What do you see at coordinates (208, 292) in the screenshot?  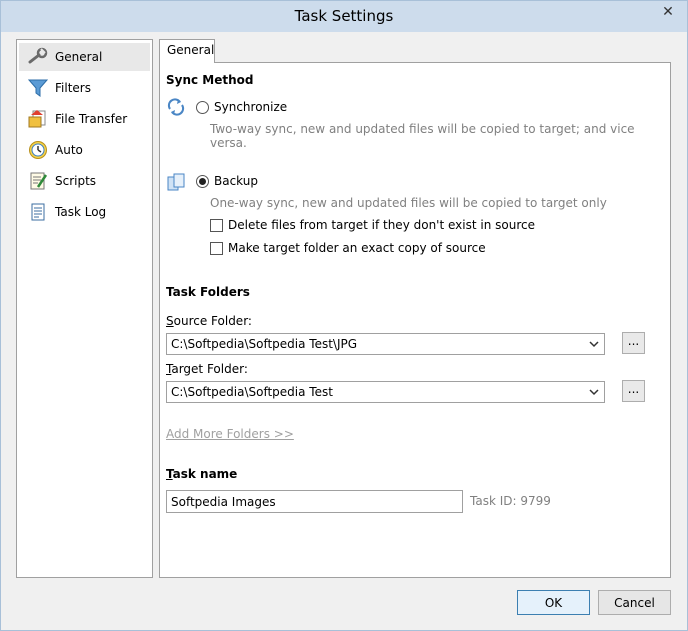 I see `task-folders-title: Task Folders` at bounding box center [208, 292].